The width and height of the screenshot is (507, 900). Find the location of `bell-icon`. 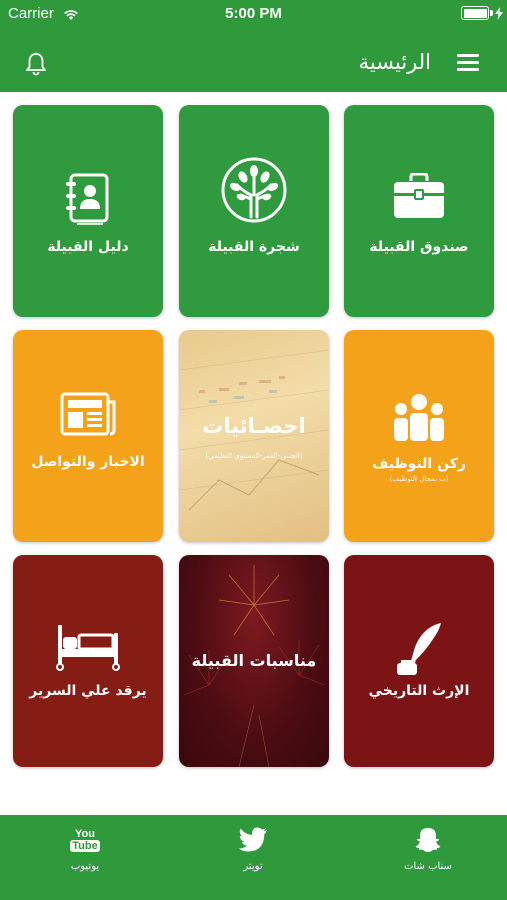

bell-icon is located at coordinates (36, 66).